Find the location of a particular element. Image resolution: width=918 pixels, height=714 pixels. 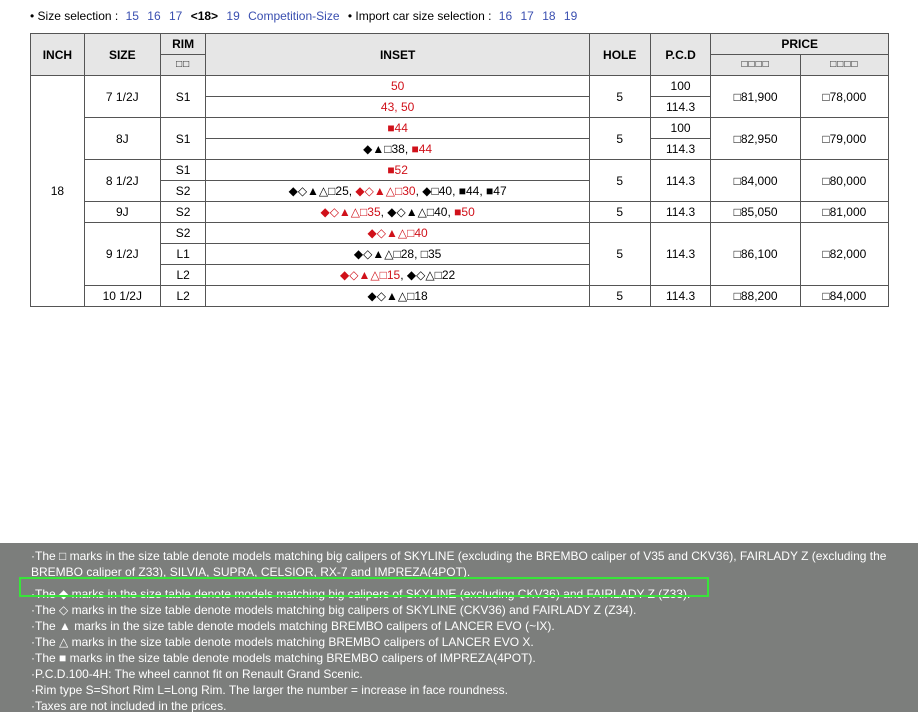

size-cell: 9 1/2J is located at coordinates (122, 254).